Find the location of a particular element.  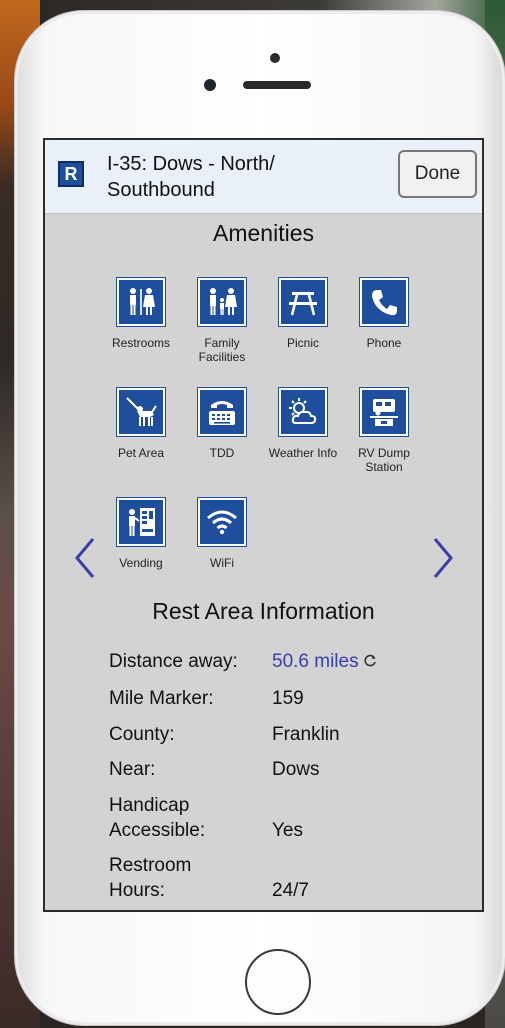

restroom-hours-label-line2: Hours: is located at coordinates (137, 890).